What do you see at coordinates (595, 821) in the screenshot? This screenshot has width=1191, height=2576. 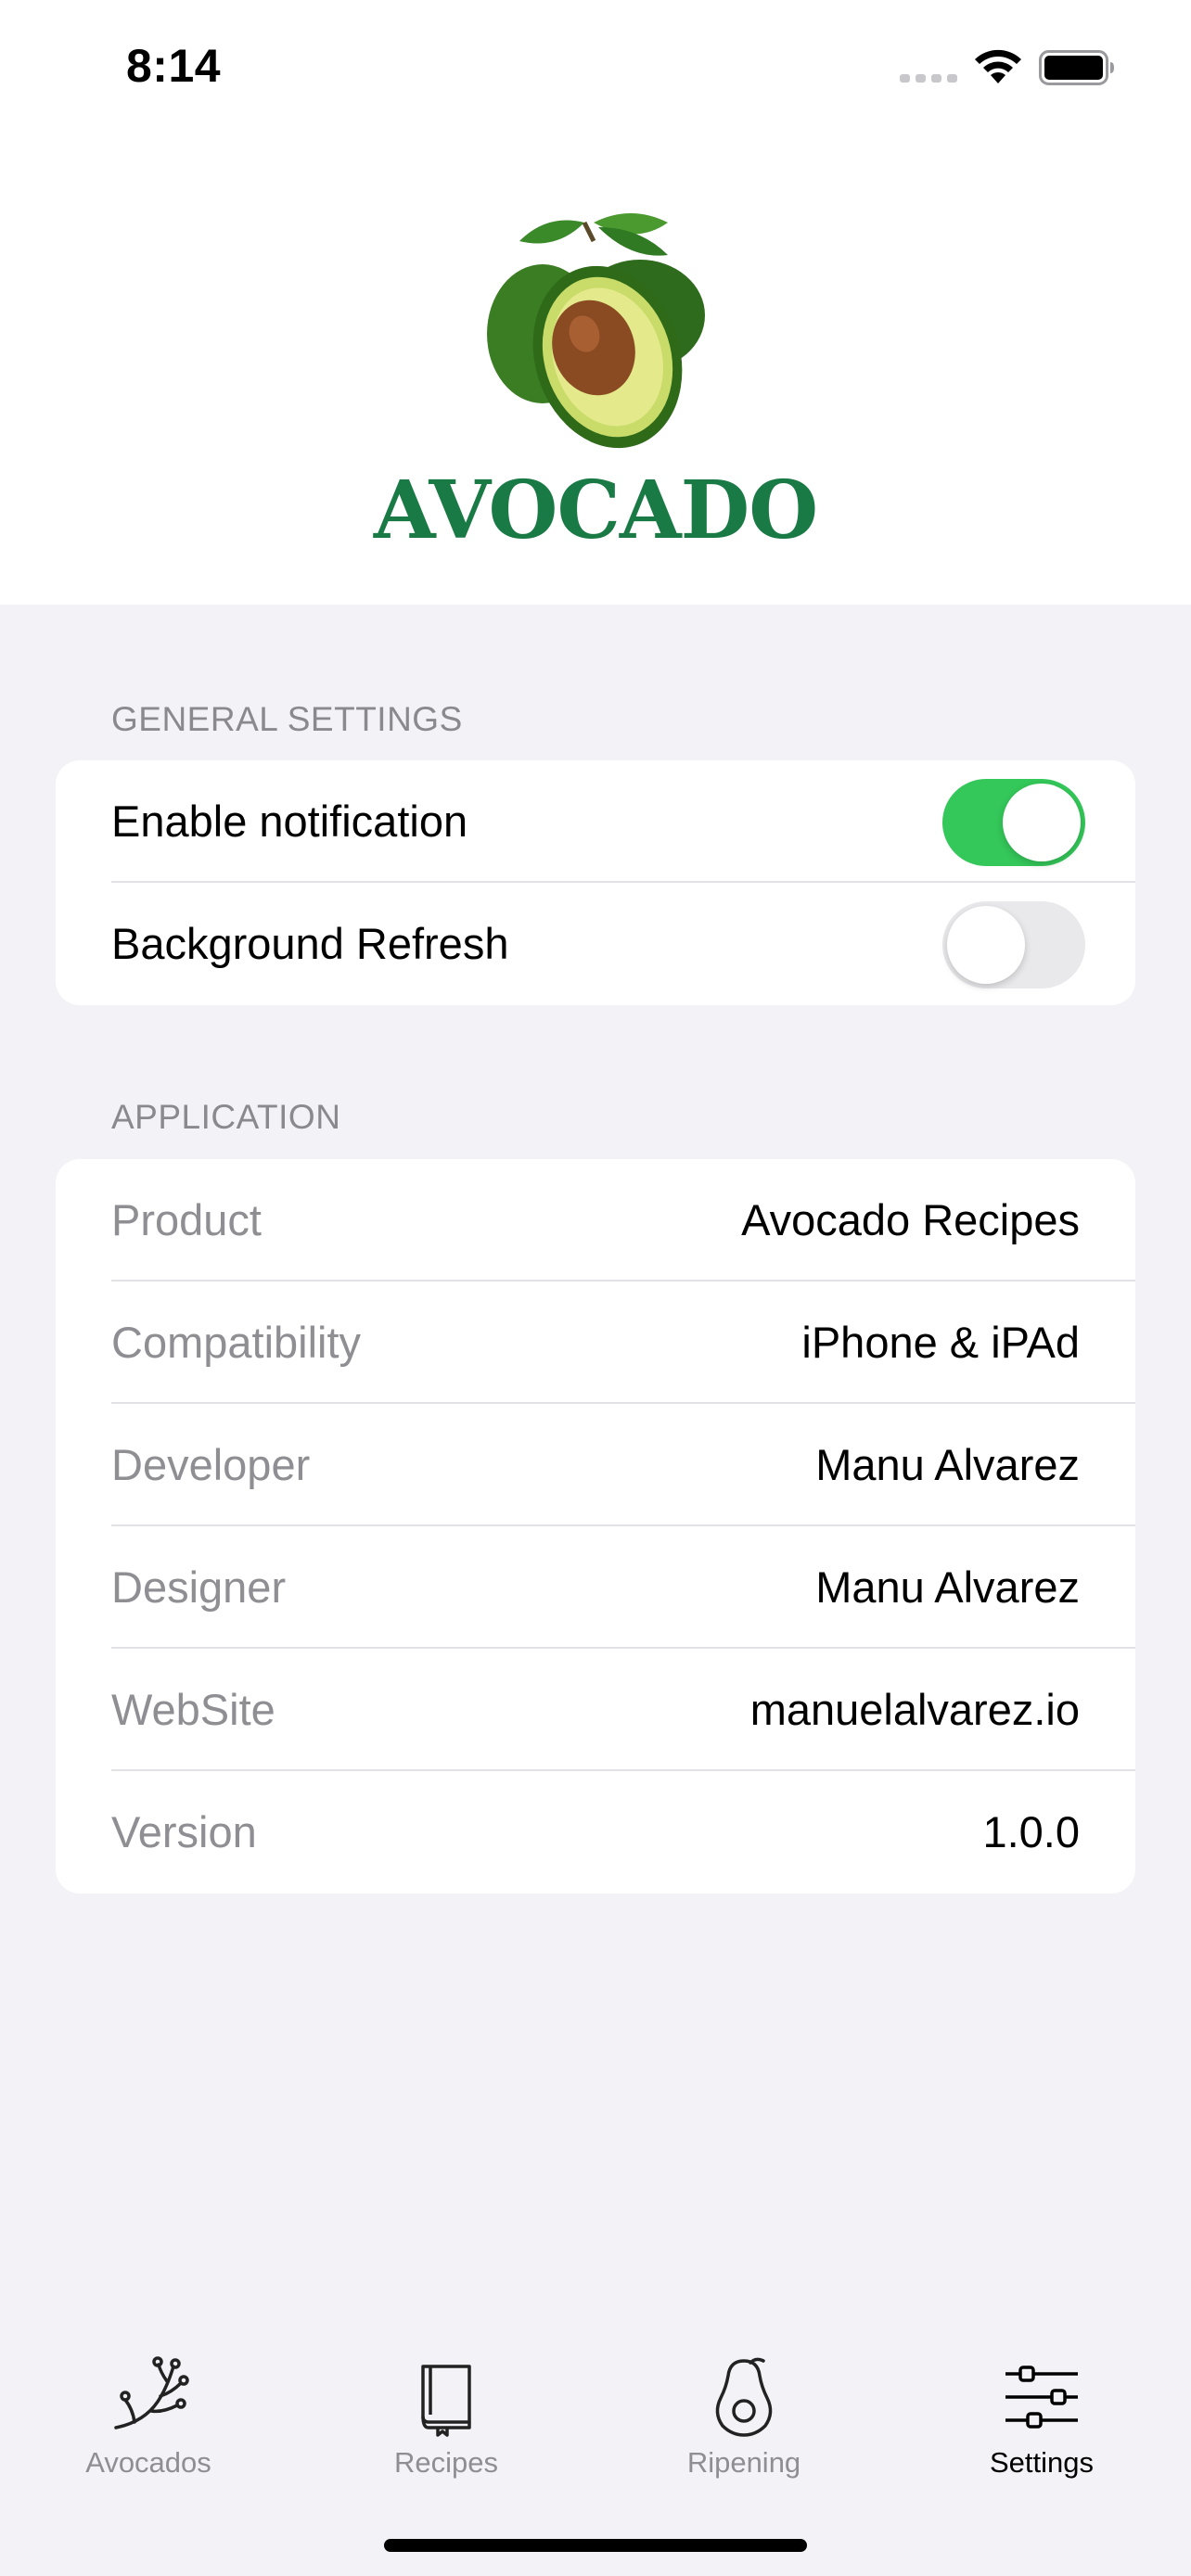 I see `enable-notification-row: Enable notification` at bounding box center [595, 821].